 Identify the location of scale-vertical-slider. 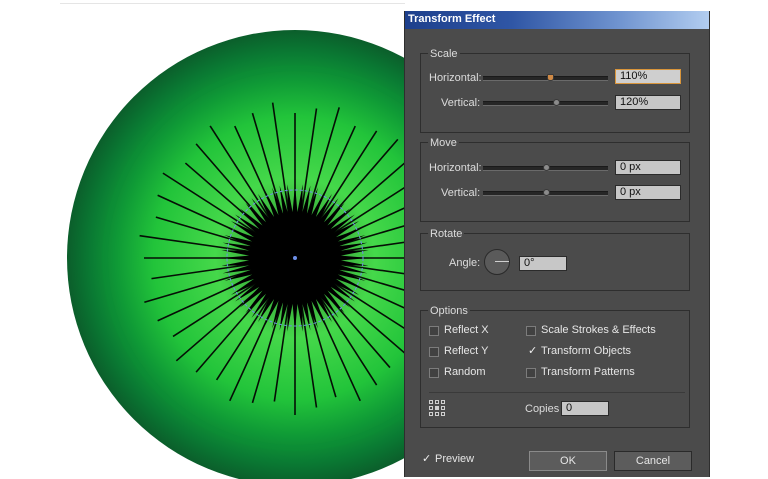
(545, 103).